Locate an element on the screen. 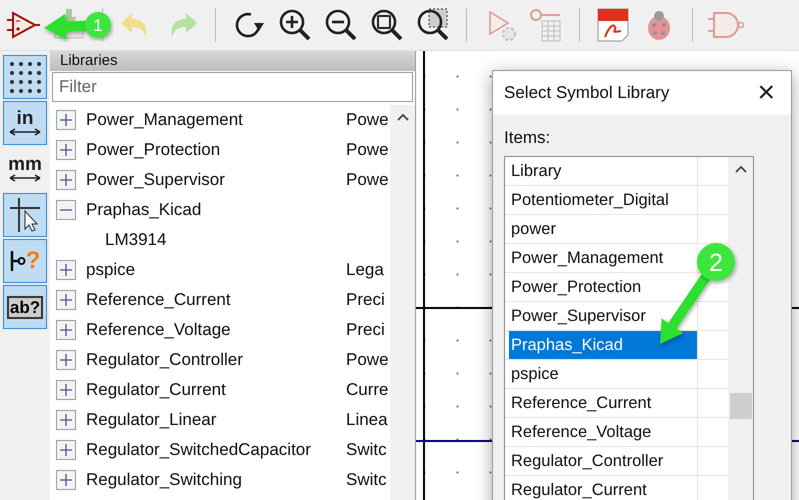 The width and height of the screenshot is (799, 500). amplifier-gear-icon is located at coordinates (502, 25).